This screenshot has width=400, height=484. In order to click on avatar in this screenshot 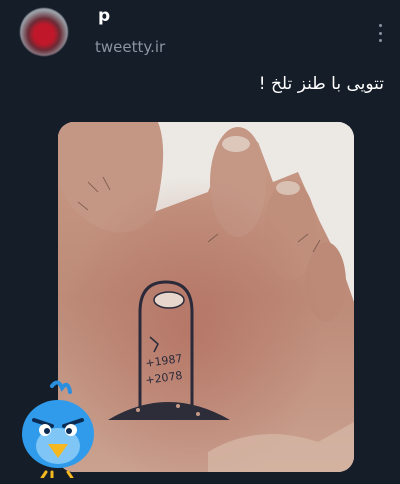, I will do `click(44, 32)`.